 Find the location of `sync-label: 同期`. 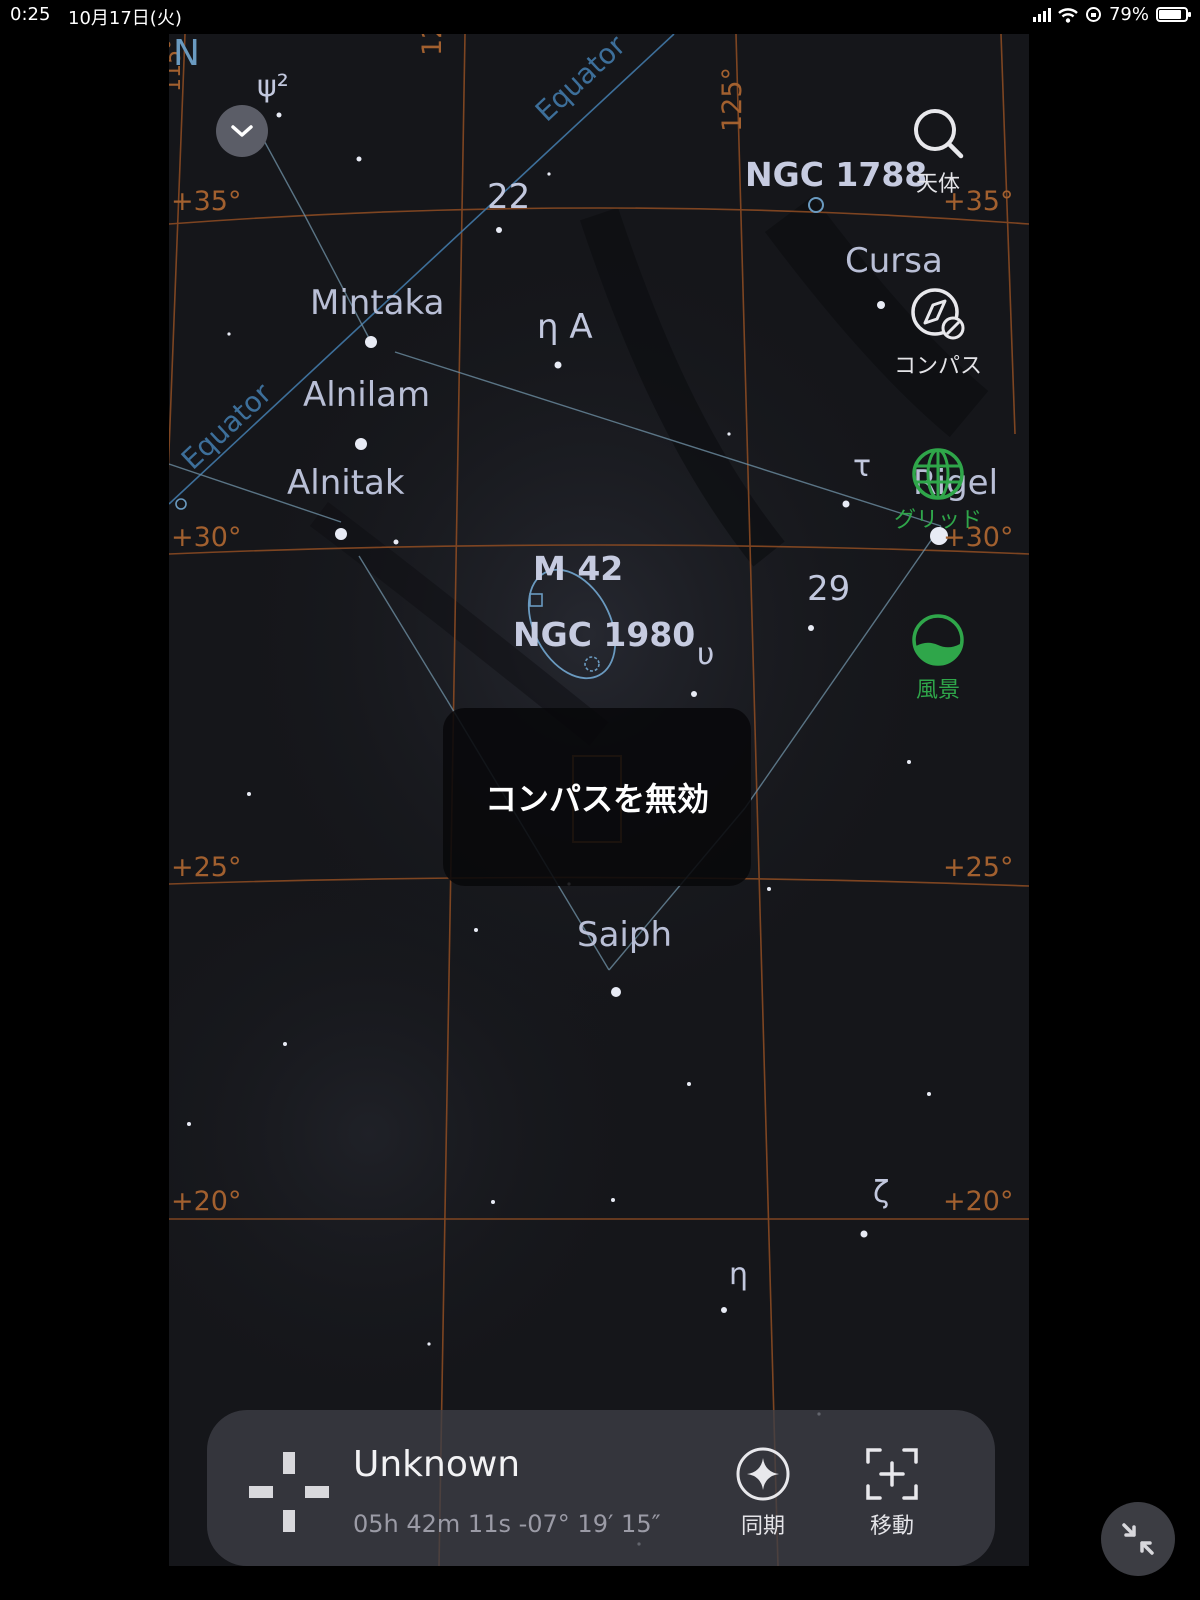

sync-label: 同期 is located at coordinates (762, 1526).